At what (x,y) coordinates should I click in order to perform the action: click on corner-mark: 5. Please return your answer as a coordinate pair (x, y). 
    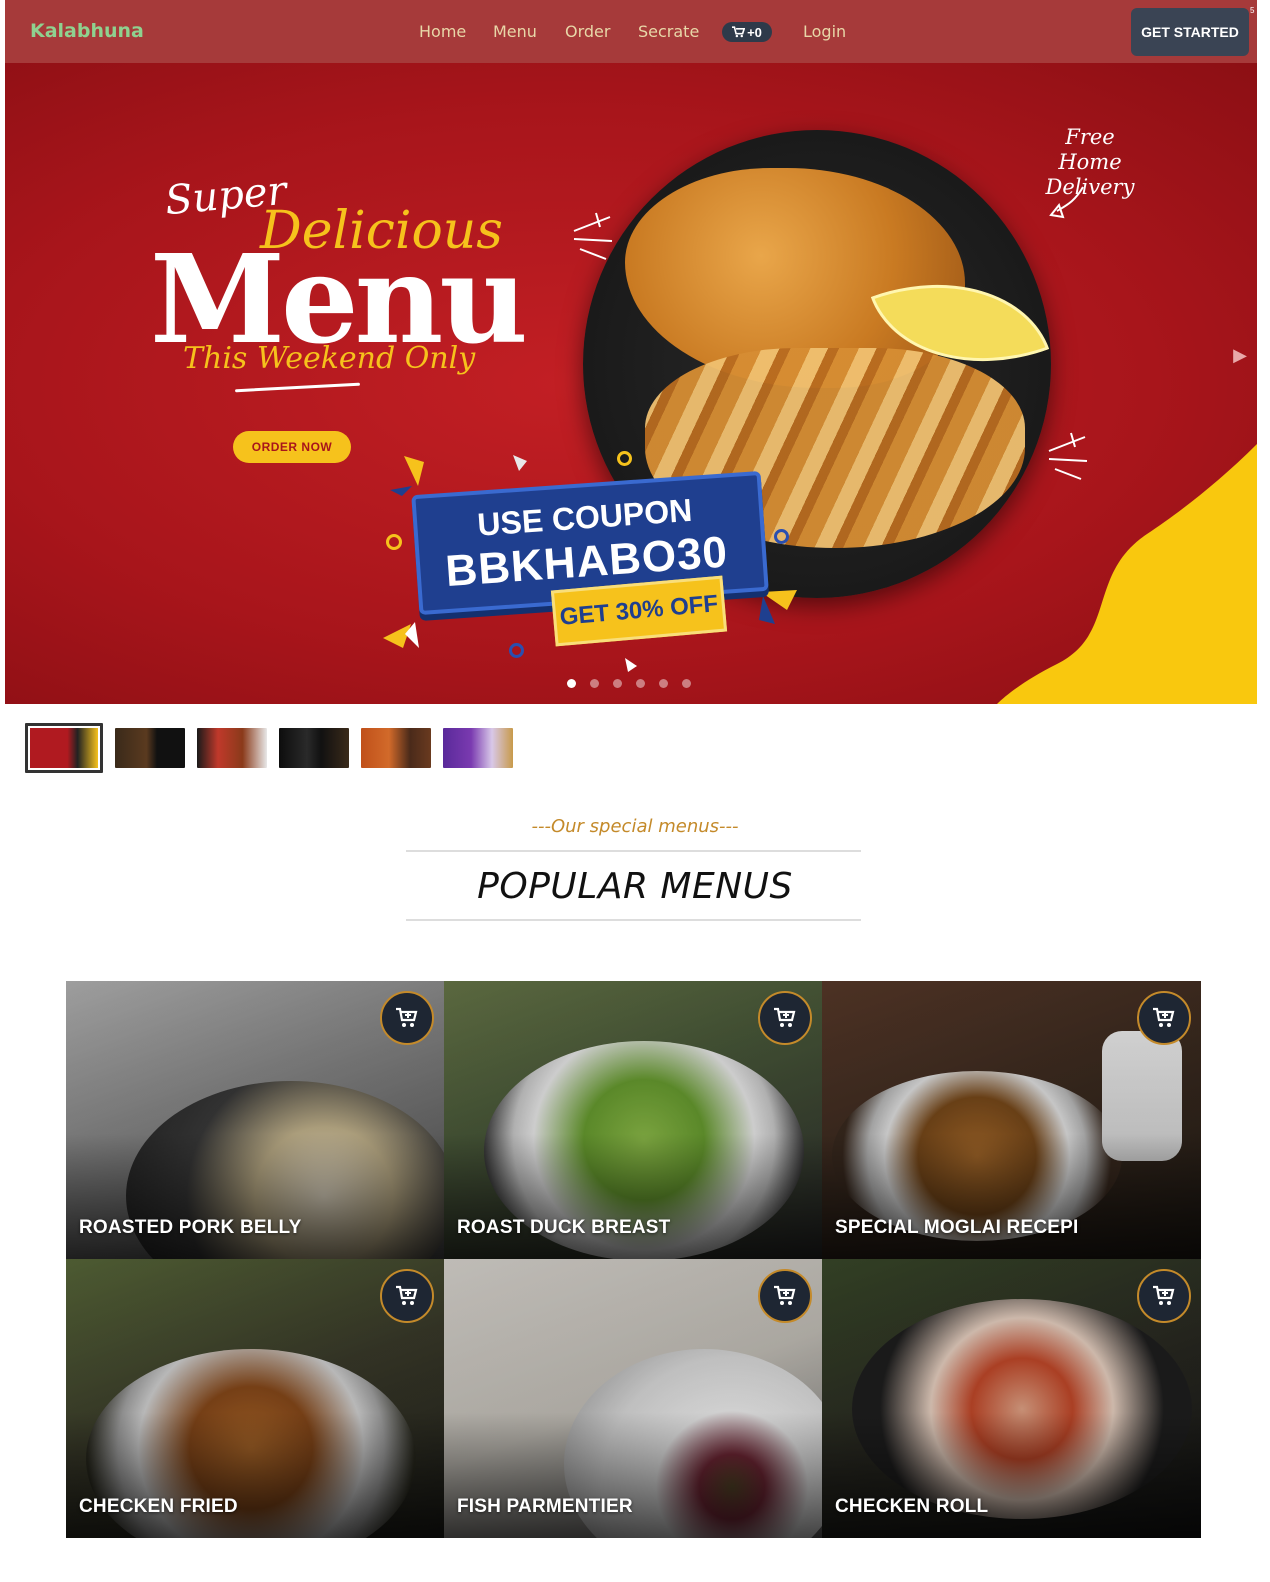
    Looking at the image, I should click on (1252, 10).